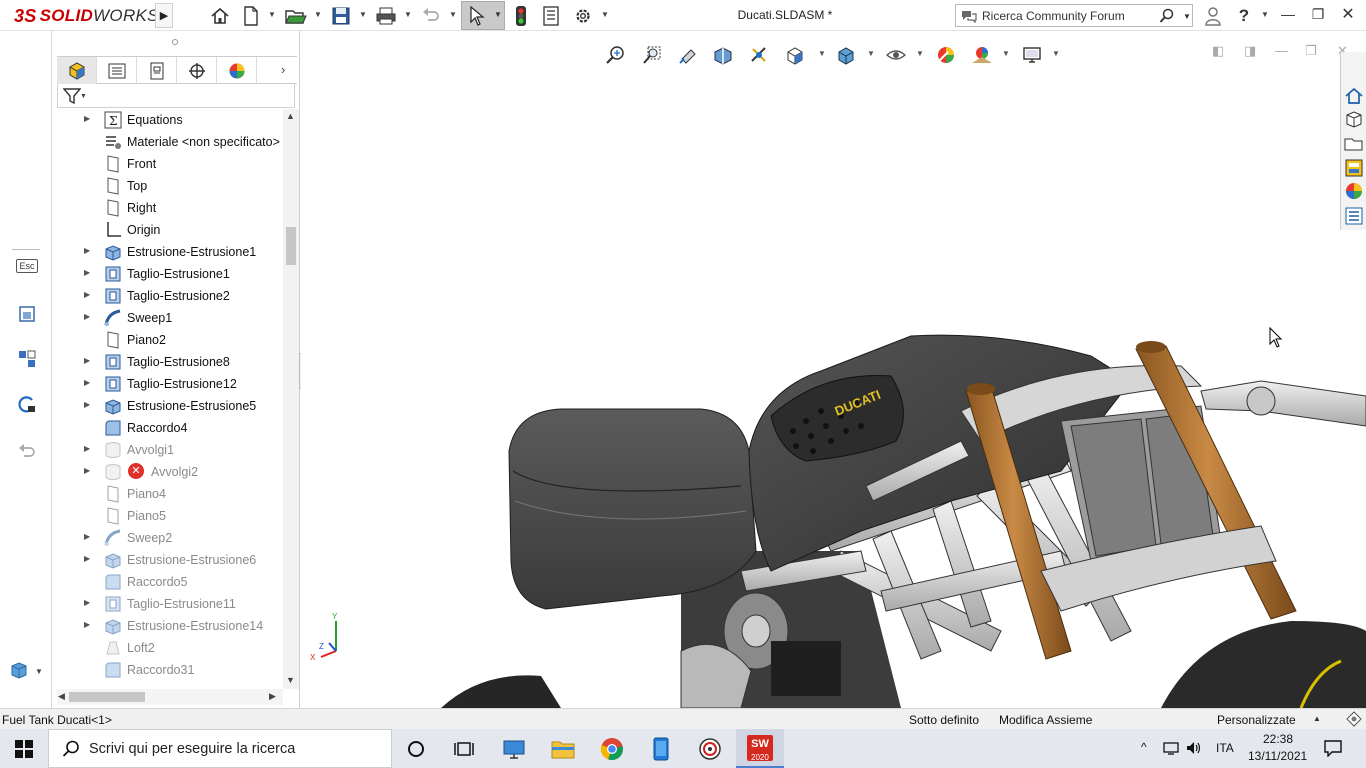 Image resolution: width=1366 pixels, height=768 pixels. I want to click on rebuild-status-icon, so click(1354, 719).